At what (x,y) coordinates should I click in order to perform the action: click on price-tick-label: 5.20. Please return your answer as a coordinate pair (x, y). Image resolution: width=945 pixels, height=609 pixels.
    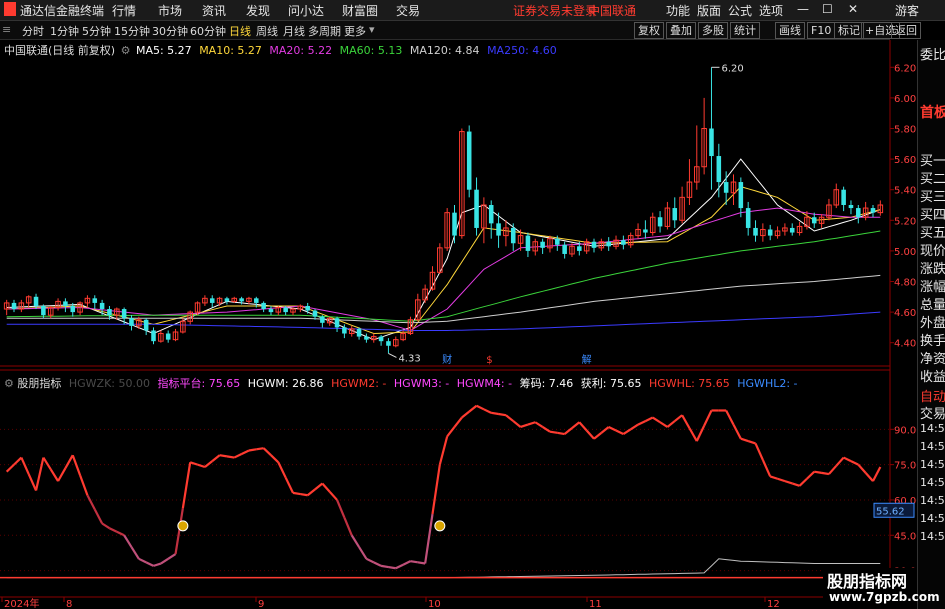
    Looking at the image, I should click on (905, 221).